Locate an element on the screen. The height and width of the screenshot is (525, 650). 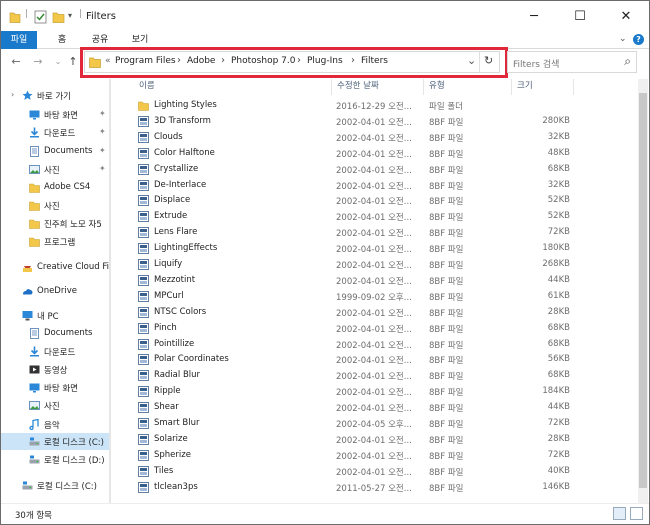
file-row: NTSC Colors 2002-04-01 오전... 8BF 파일 28KB is located at coordinates (354, 313).